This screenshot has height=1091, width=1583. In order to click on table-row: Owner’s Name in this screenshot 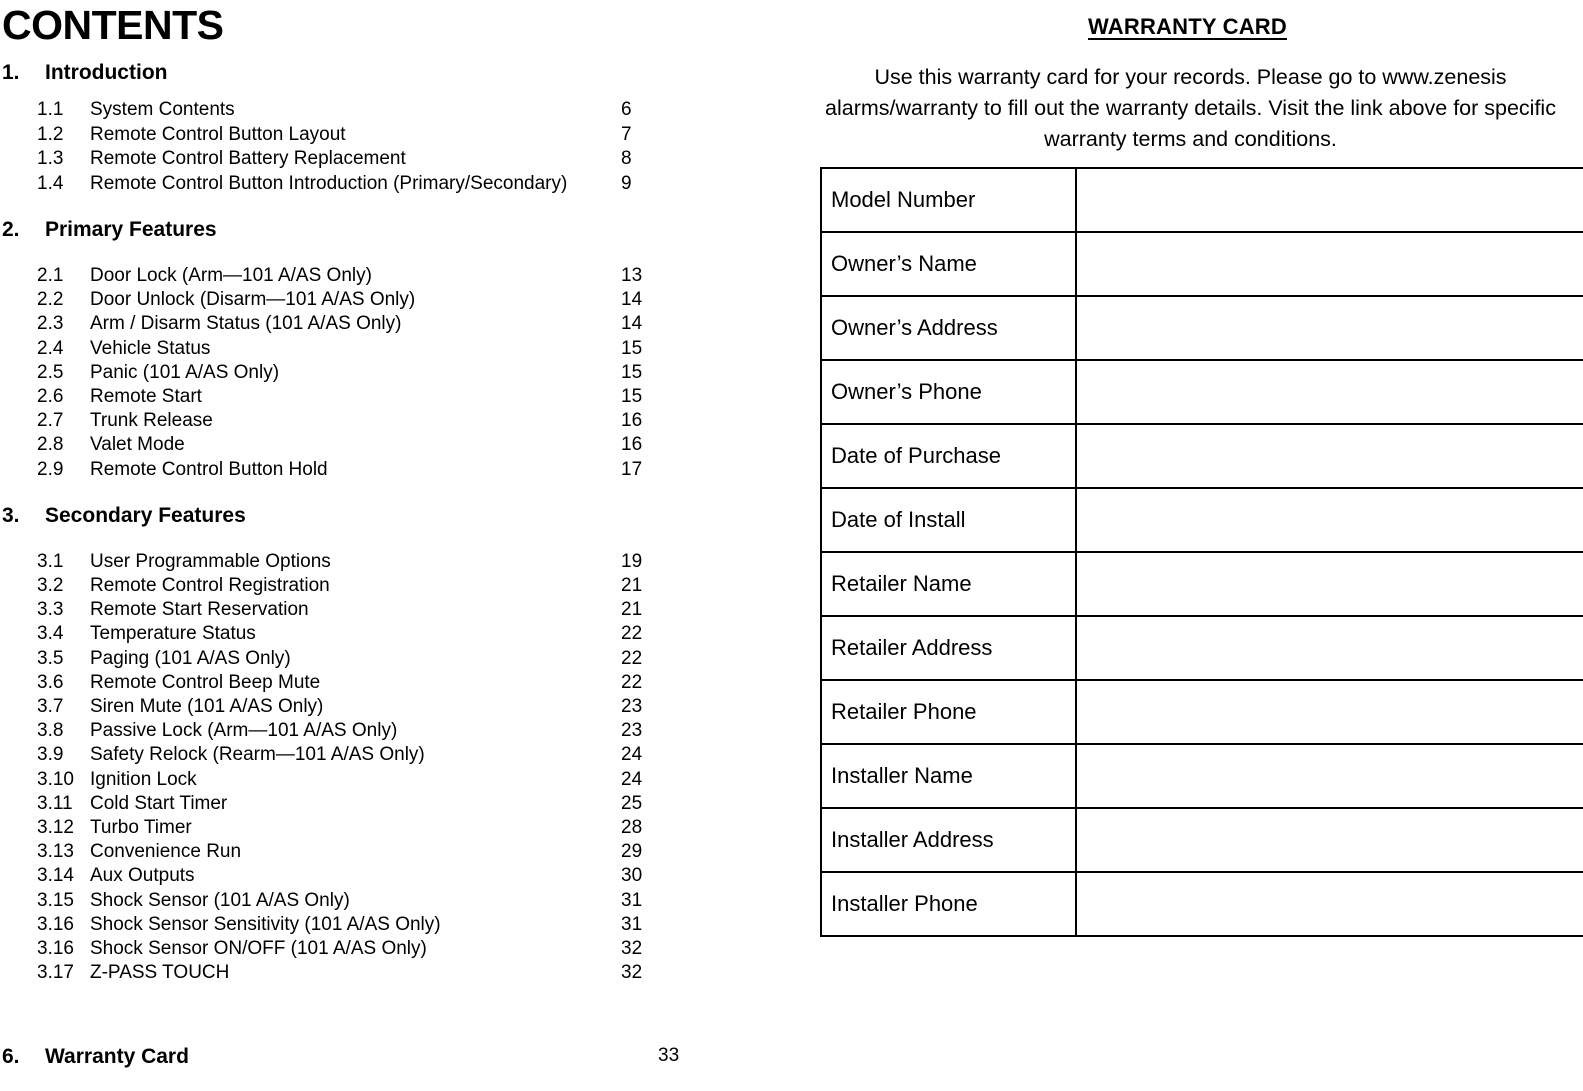, I will do `click(1201, 264)`.